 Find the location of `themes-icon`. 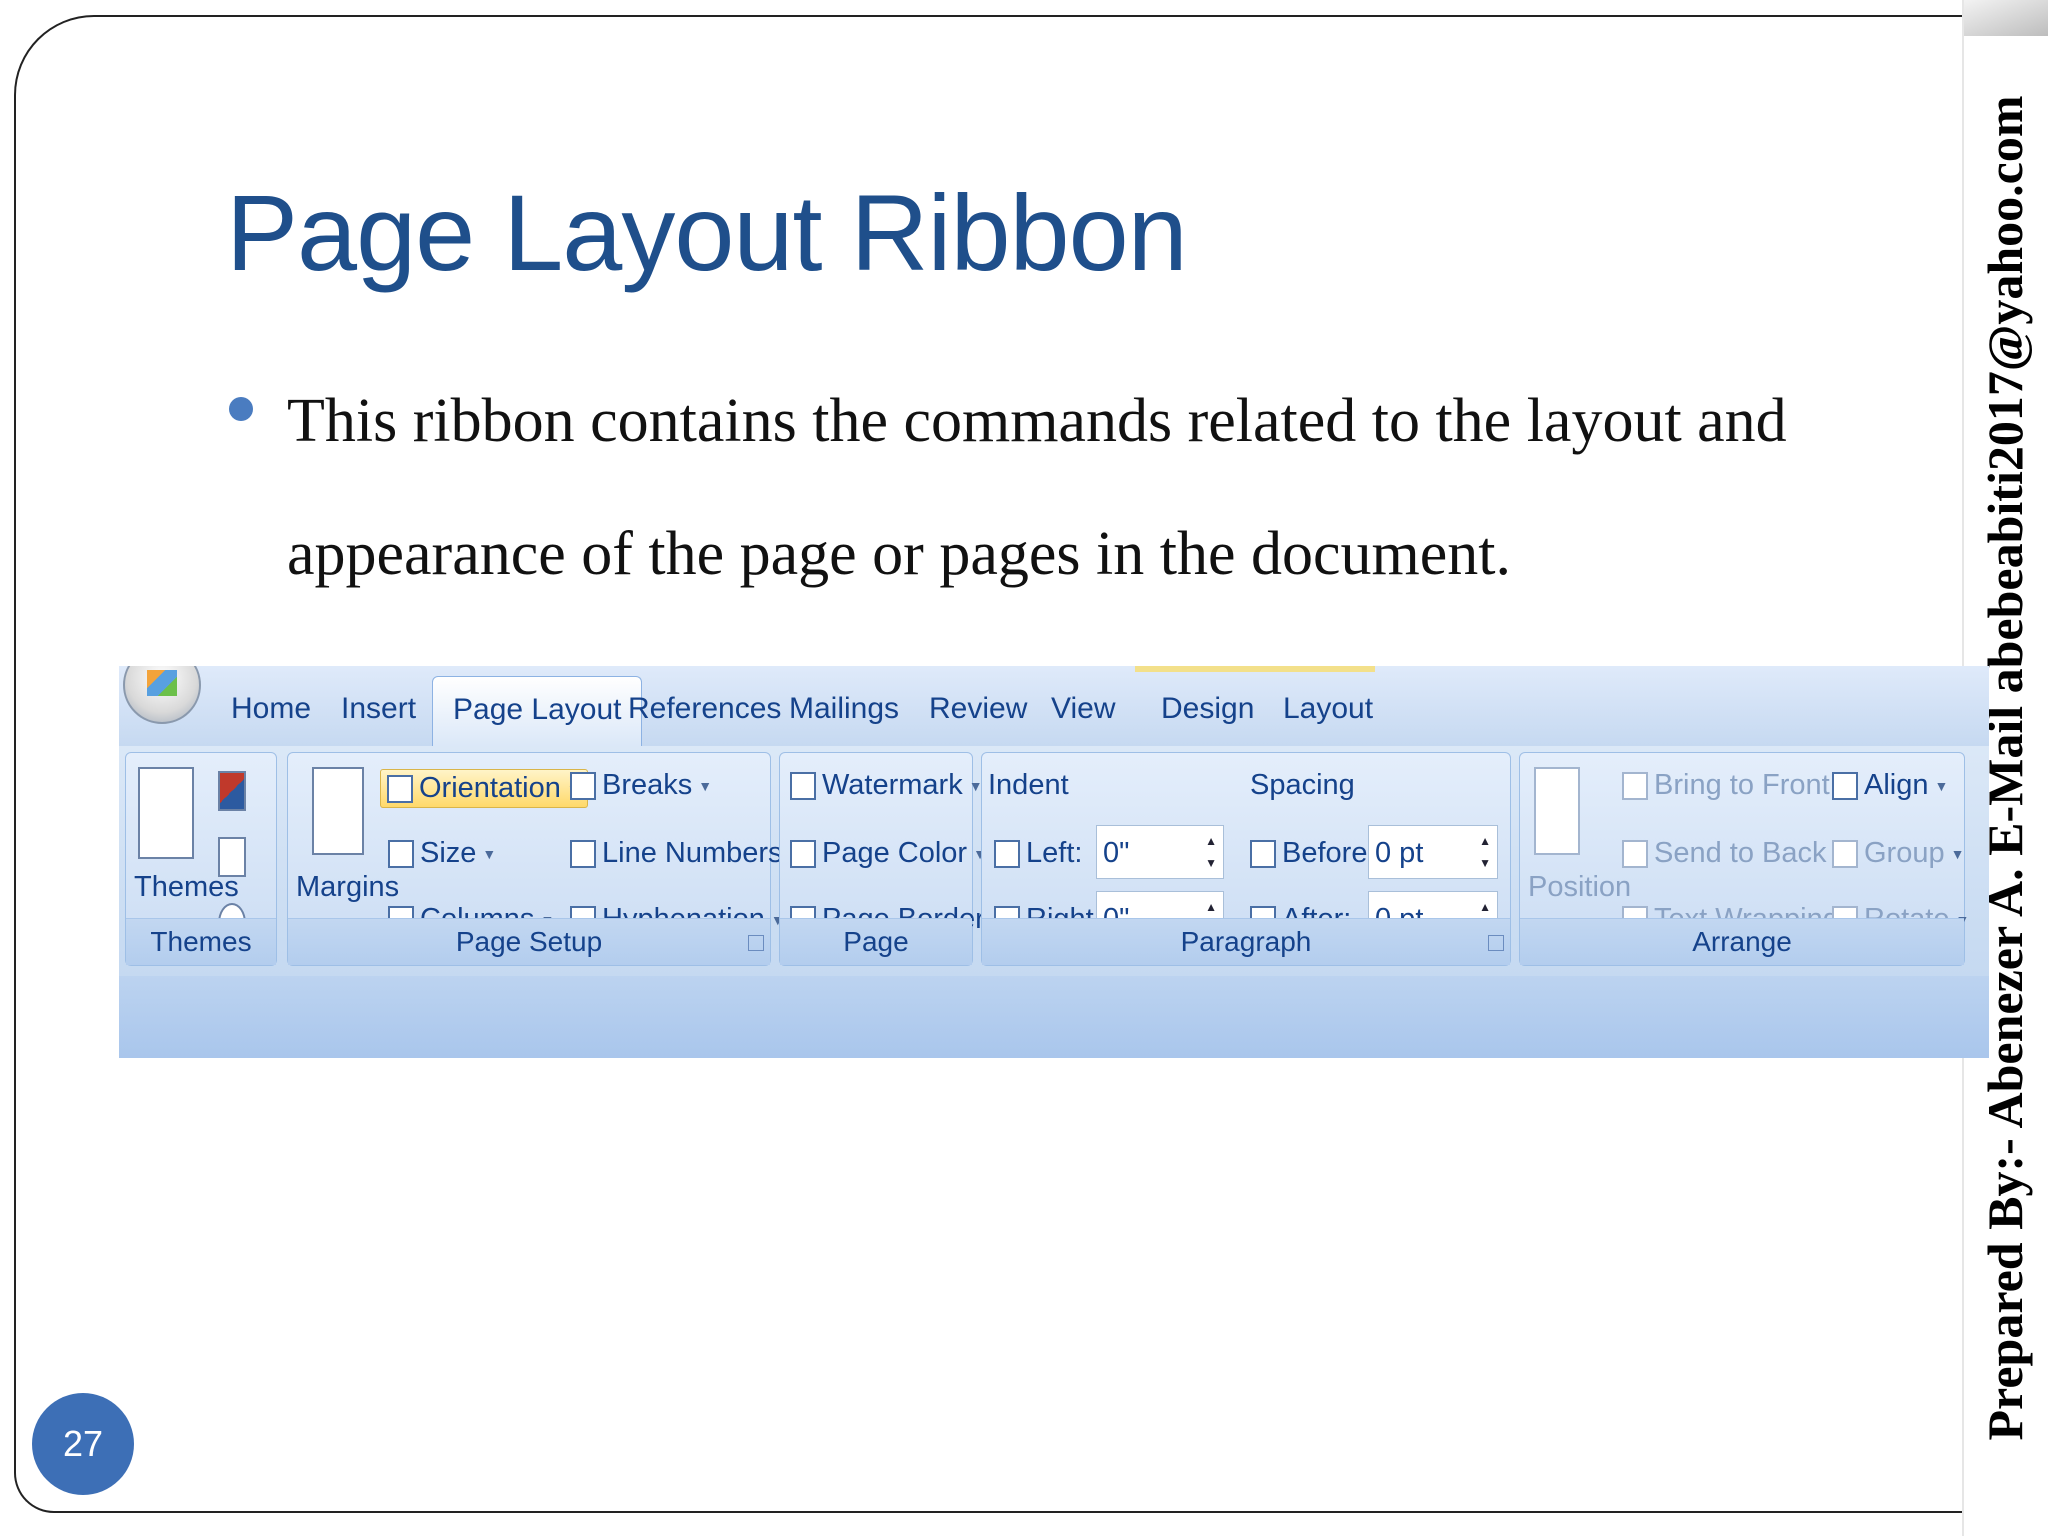

themes-icon is located at coordinates (166, 813).